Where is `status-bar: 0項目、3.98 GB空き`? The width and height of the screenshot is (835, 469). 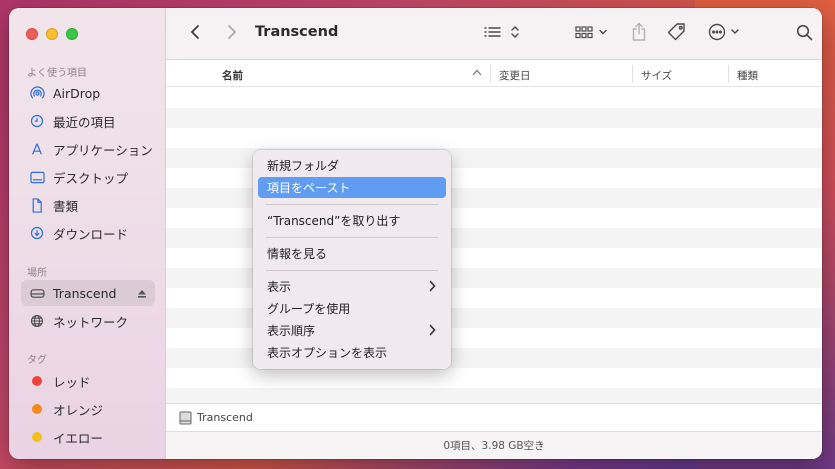 status-bar: 0項目、3.98 GB空き is located at coordinates (494, 445).